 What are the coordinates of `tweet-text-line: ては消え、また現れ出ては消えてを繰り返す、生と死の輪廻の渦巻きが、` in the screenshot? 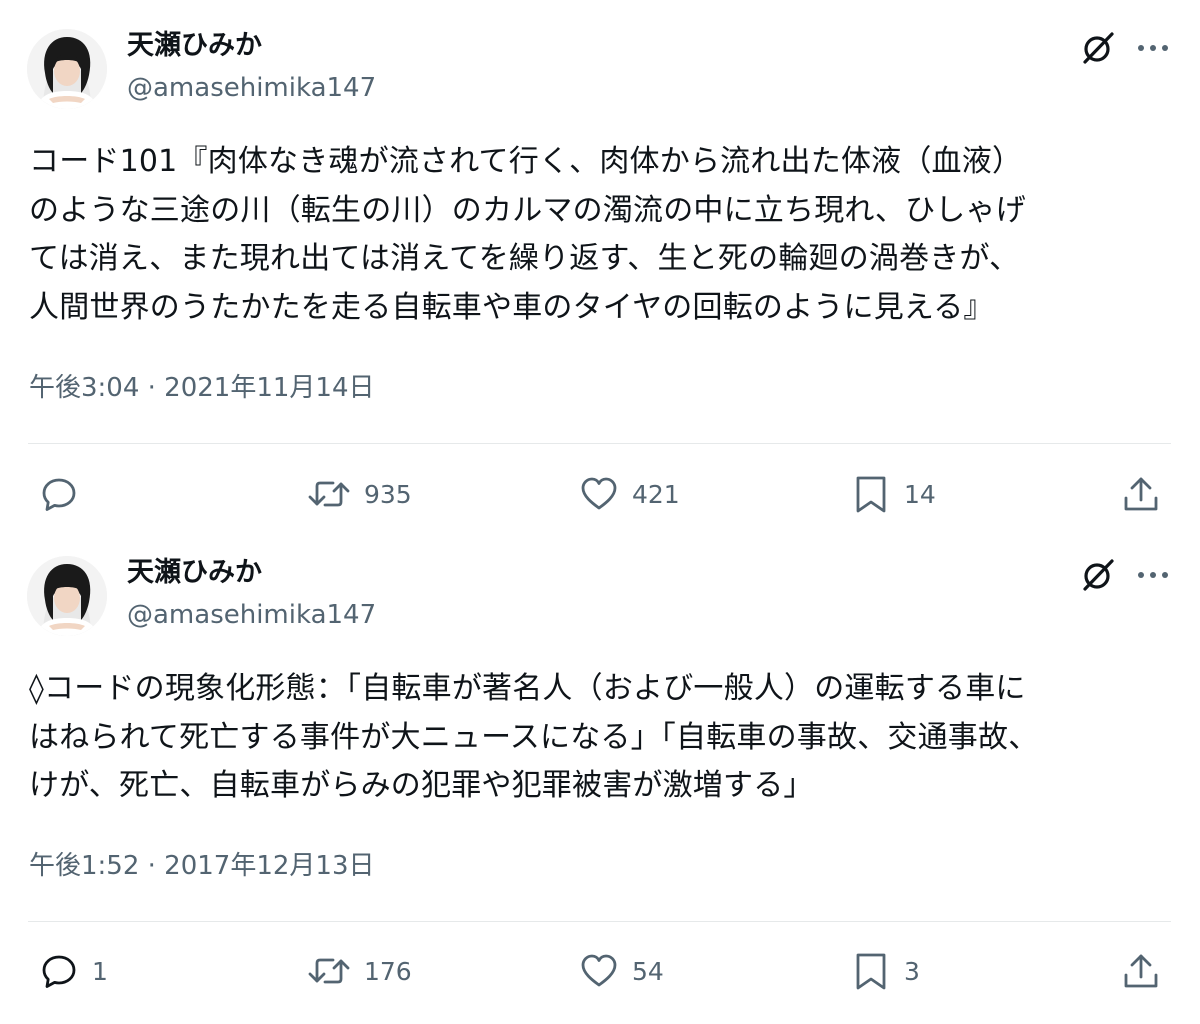 It's located at (524, 258).